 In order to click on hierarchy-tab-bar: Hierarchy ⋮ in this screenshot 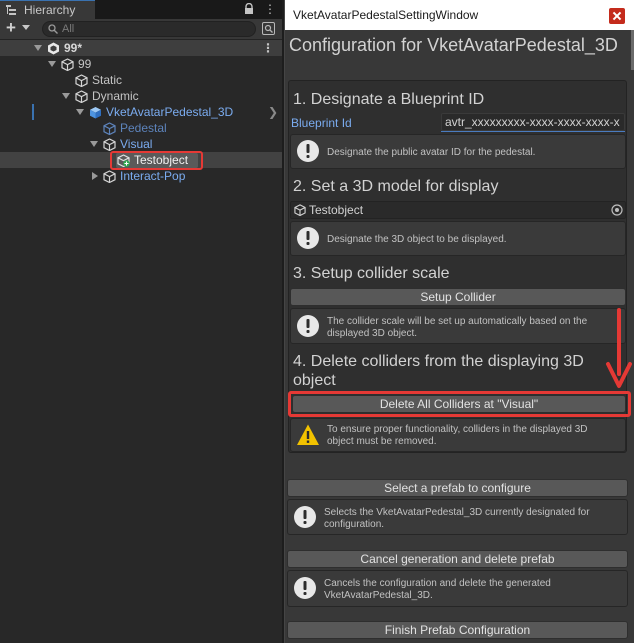, I will do `click(141, 9)`.